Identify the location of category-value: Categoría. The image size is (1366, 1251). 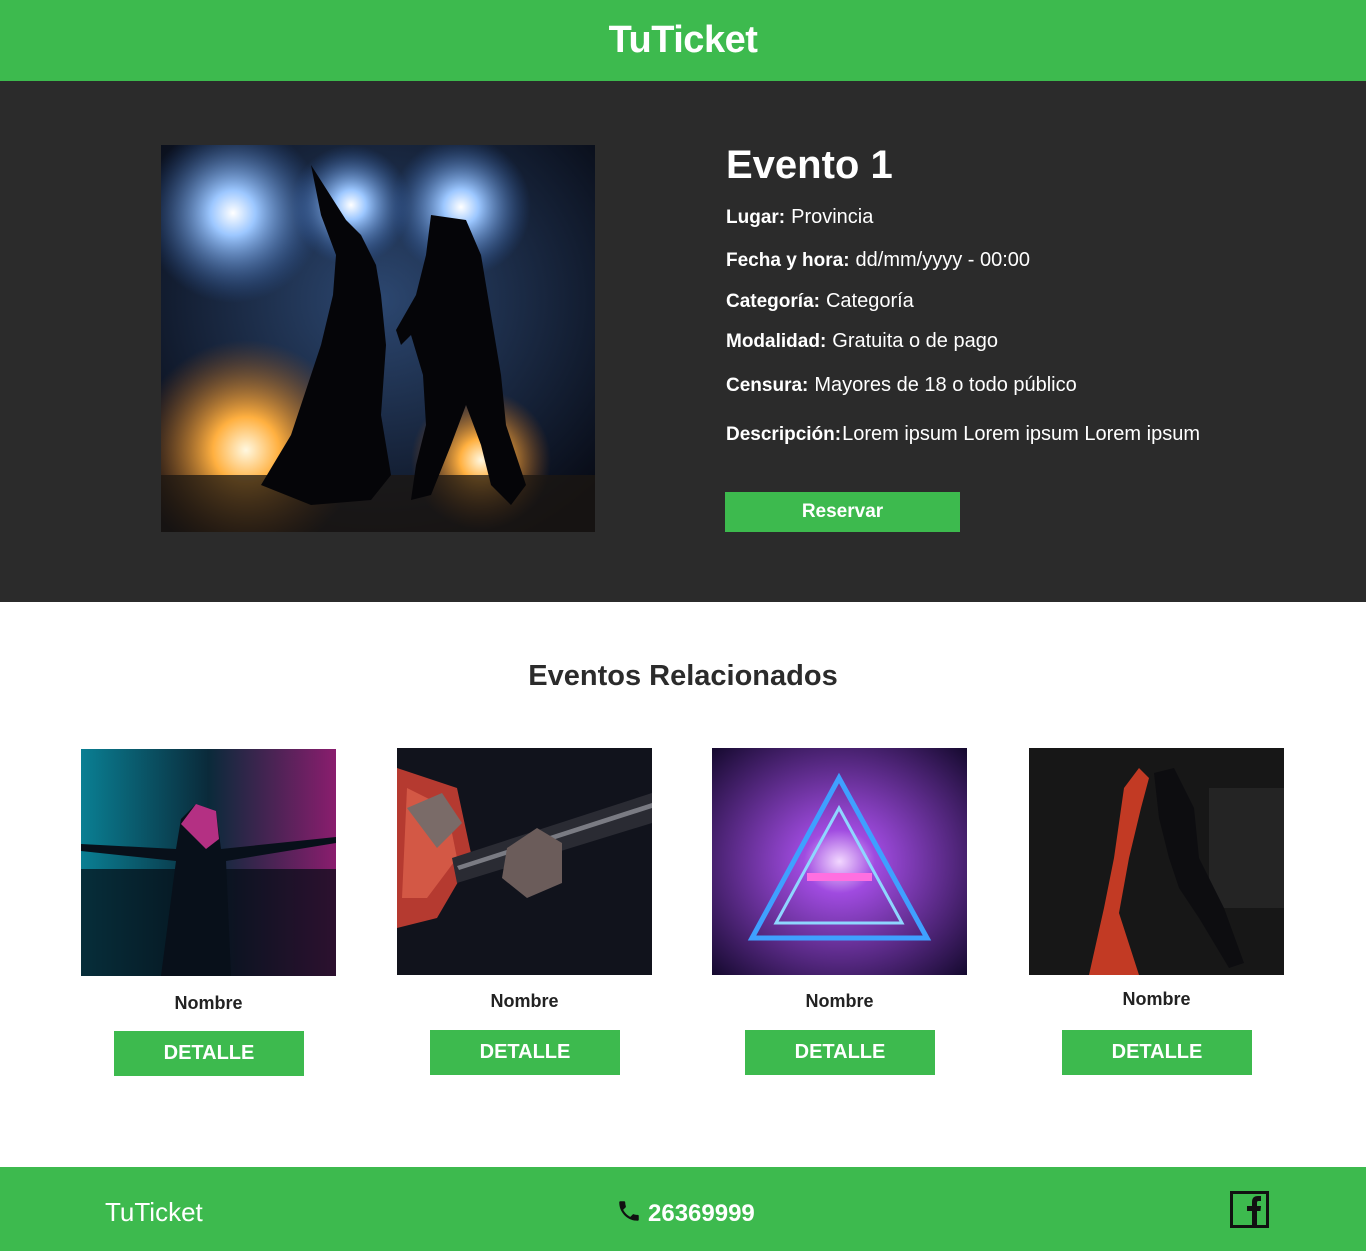
(869, 301).